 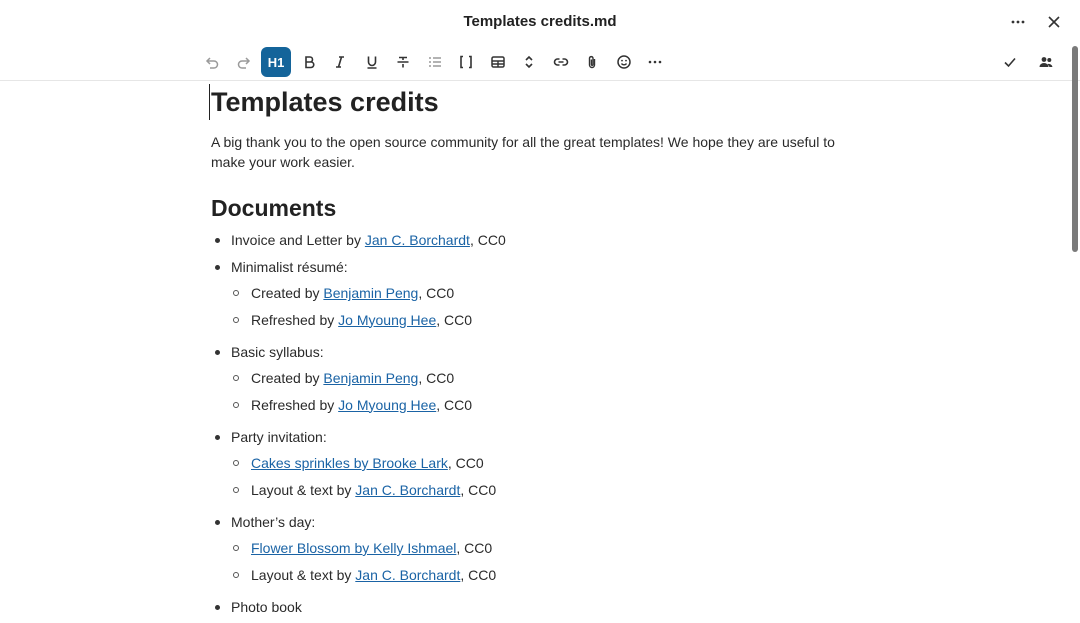 What do you see at coordinates (1054, 22) in the screenshot?
I see `close-icon` at bounding box center [1054, 22].